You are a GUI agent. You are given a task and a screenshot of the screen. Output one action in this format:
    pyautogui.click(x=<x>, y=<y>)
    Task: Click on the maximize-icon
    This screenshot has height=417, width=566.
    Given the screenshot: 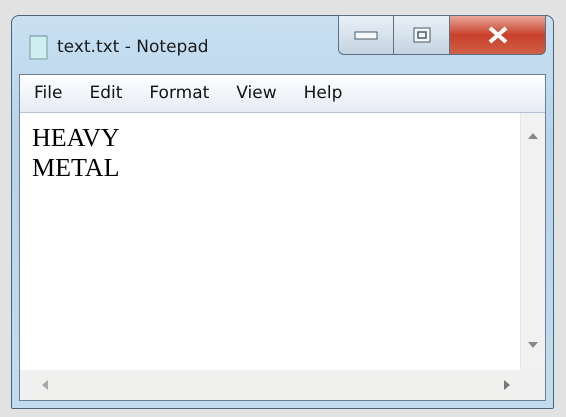 What is the action you would take?
    pyautogui.click(x=421, y=35)
    